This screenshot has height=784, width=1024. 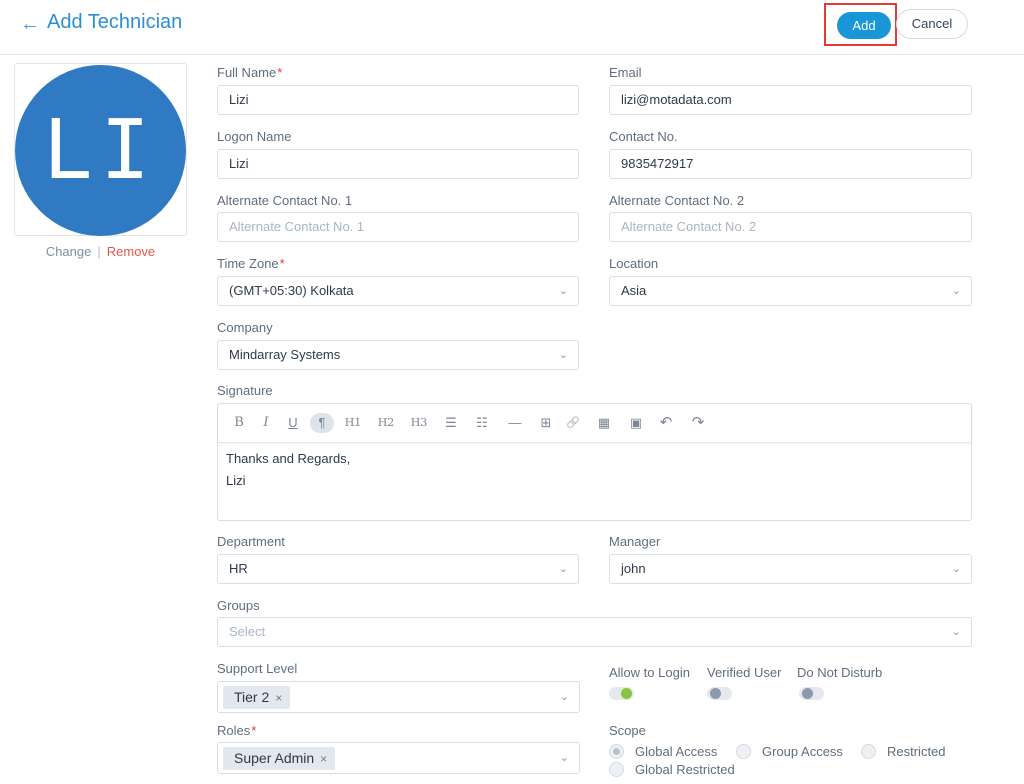 I want to click on allow-login-toggle, so click(x=621, y=693).